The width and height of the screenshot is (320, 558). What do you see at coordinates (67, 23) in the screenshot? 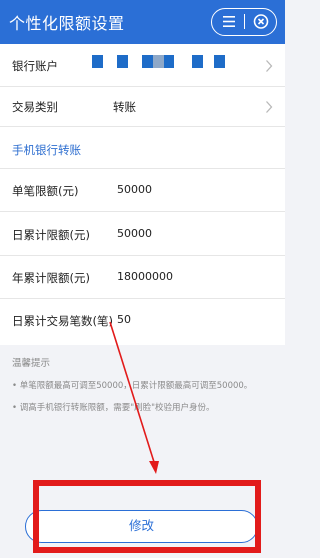
I see `page-title: 个性化限额设置` at bounding box center [67, 23].